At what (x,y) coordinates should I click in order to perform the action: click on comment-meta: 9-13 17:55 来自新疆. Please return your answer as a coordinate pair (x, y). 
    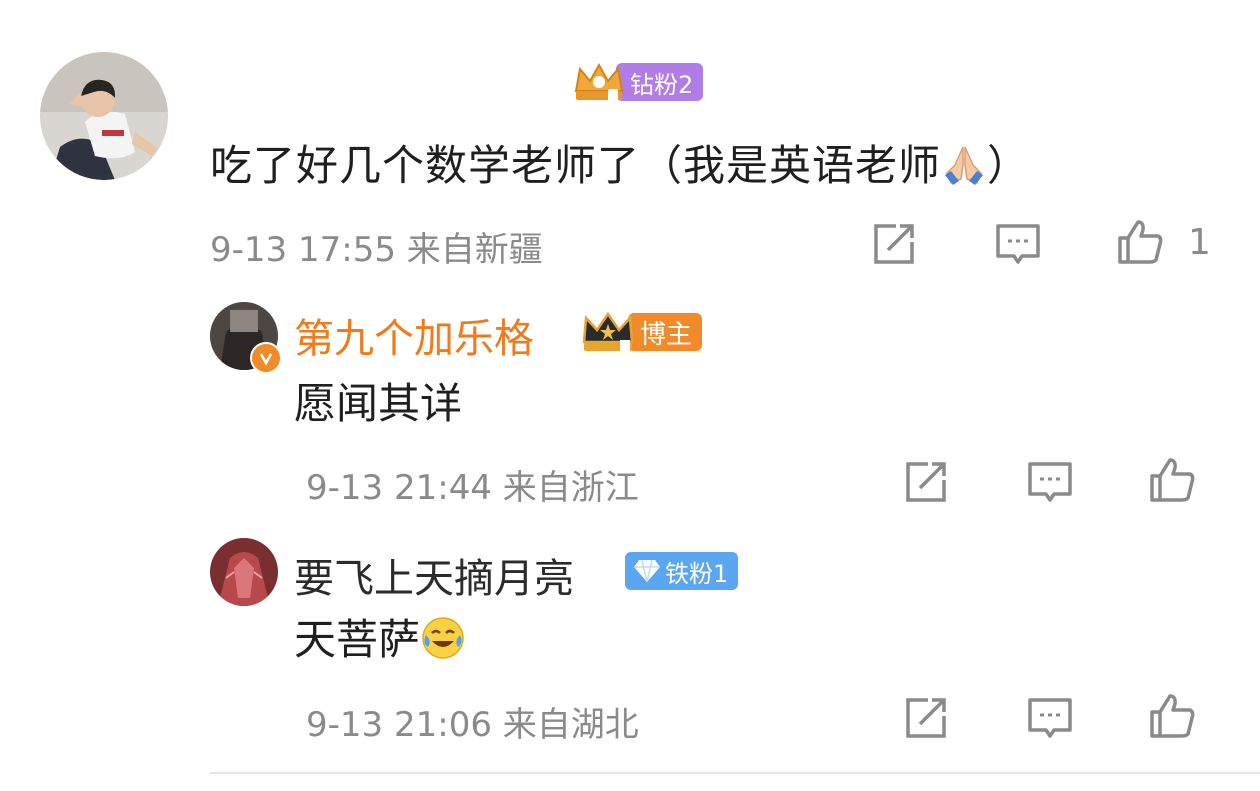
    Looking at the image, I should click on (376, 246).